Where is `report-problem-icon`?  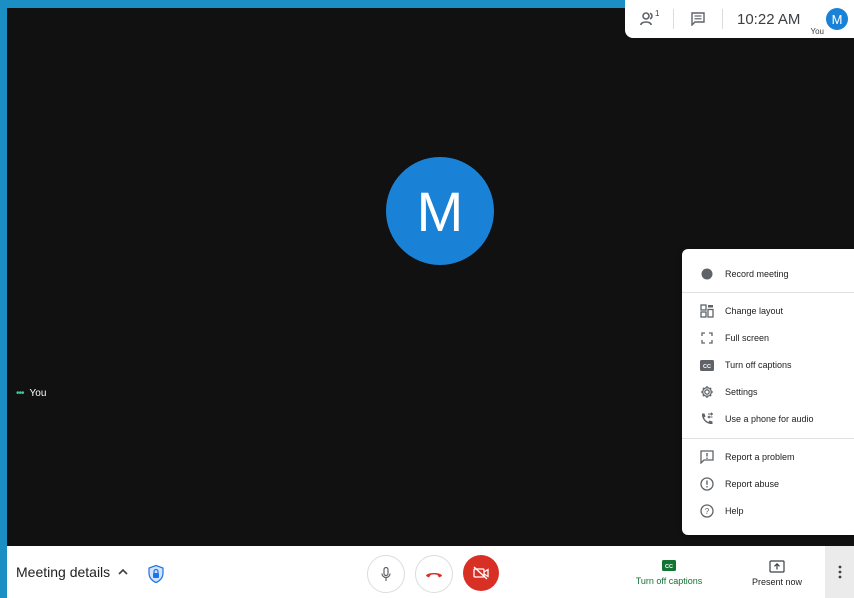
report-problem-icon is located at coordinates (707, 457).